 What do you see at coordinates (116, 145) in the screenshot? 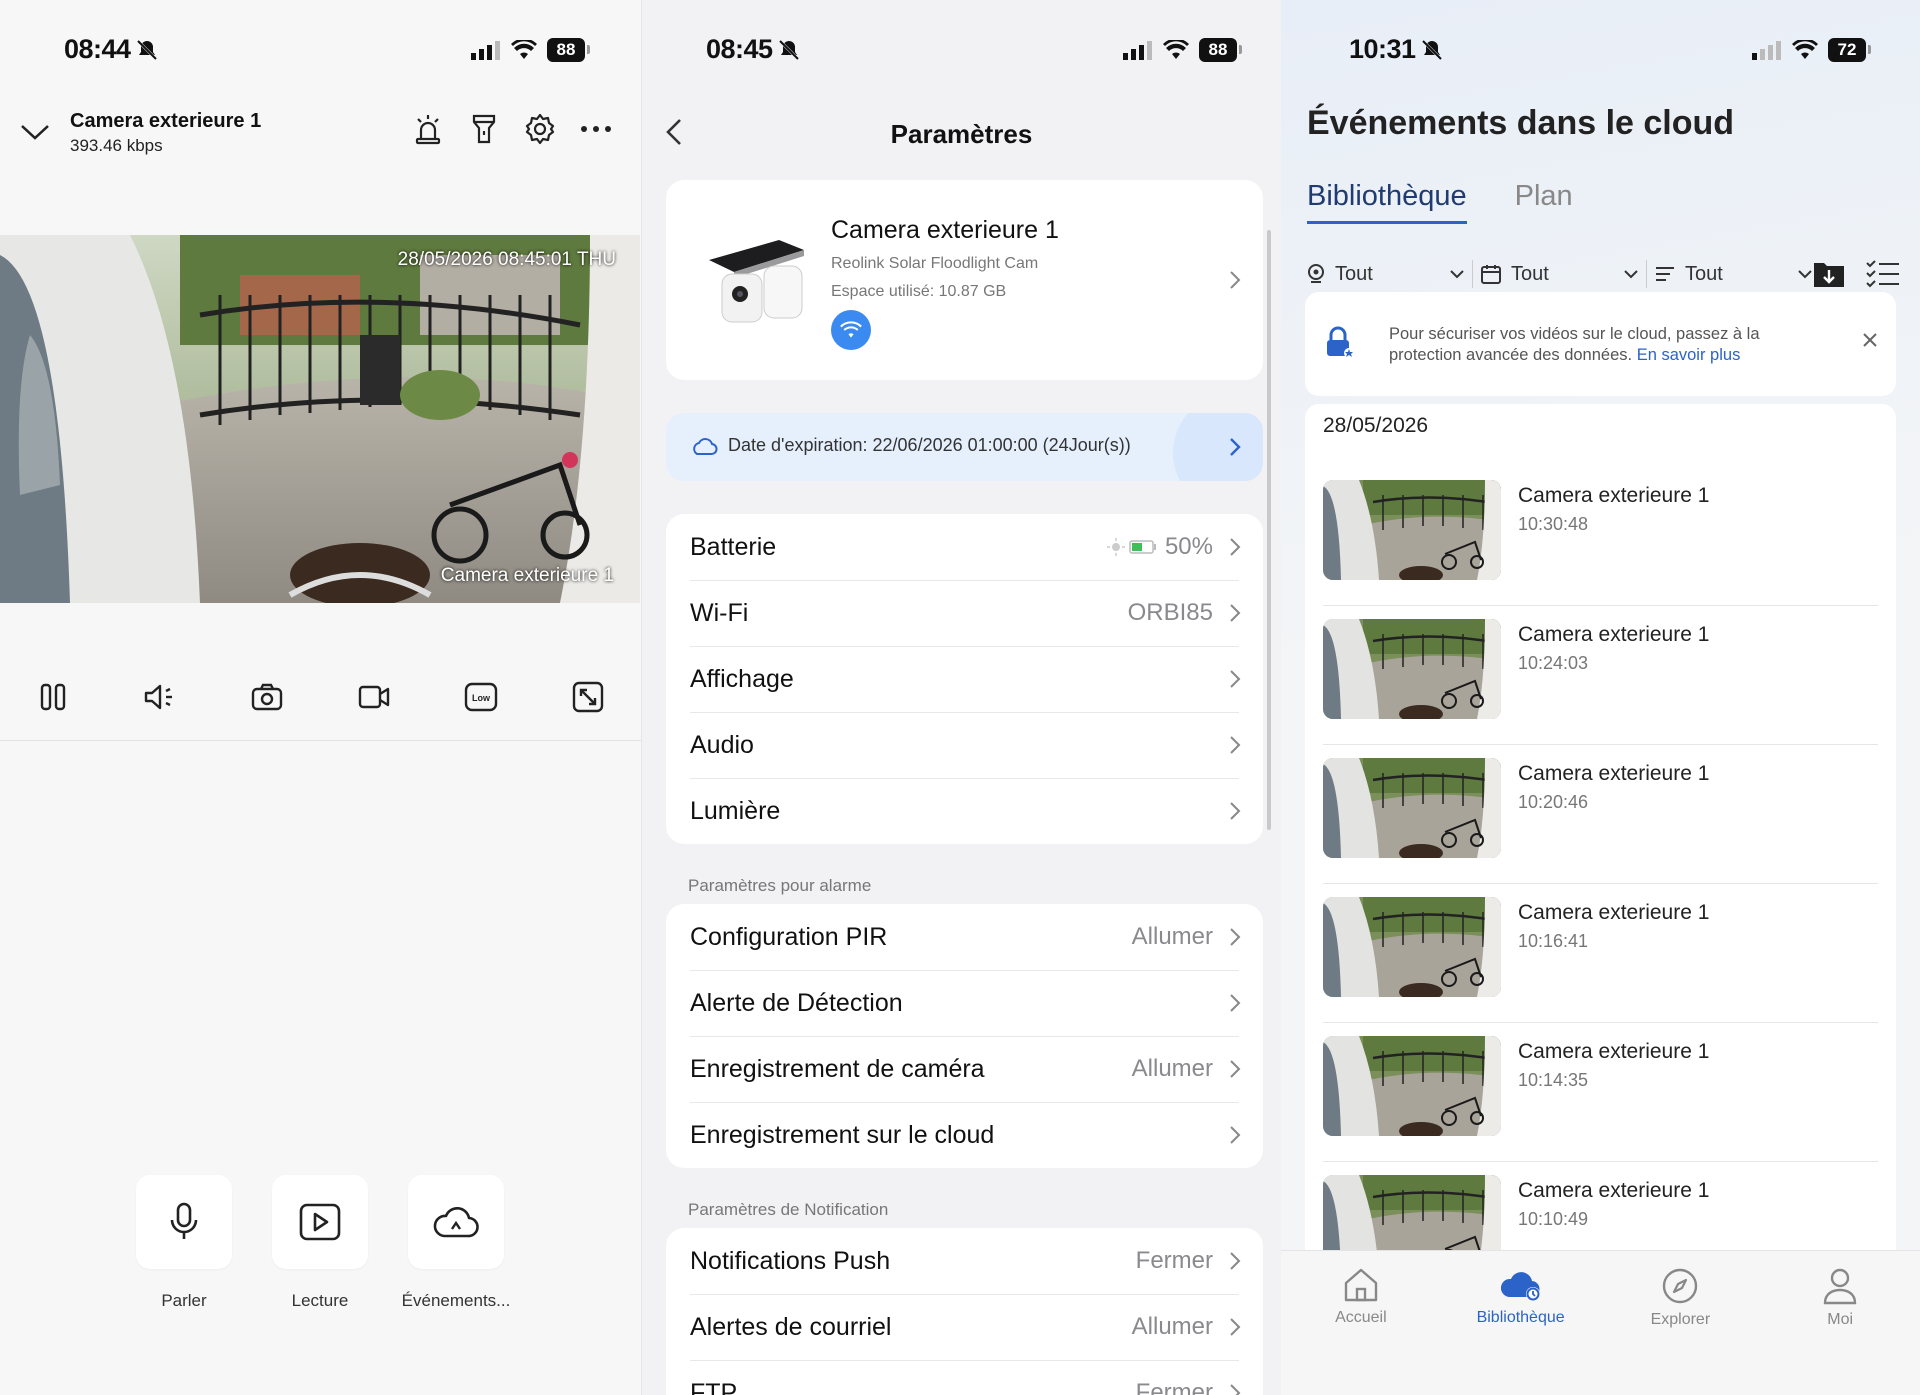
I see `bitrate-label: 393.46 kbps` at bounding box center [116, 145].